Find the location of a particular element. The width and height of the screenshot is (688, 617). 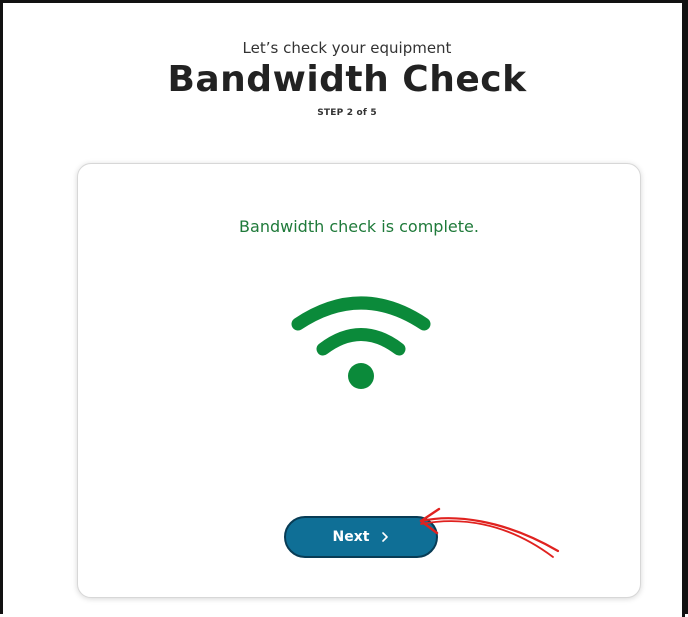

next-button: Next is located at coordinates (361, 537).